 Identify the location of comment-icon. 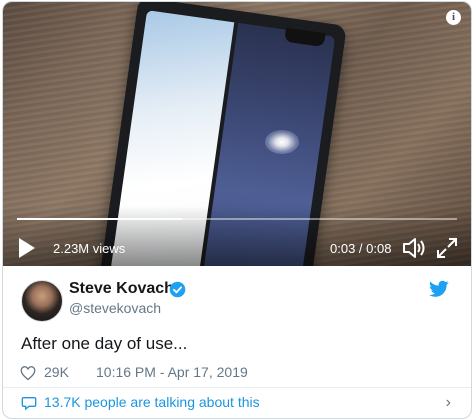
(29, 404).